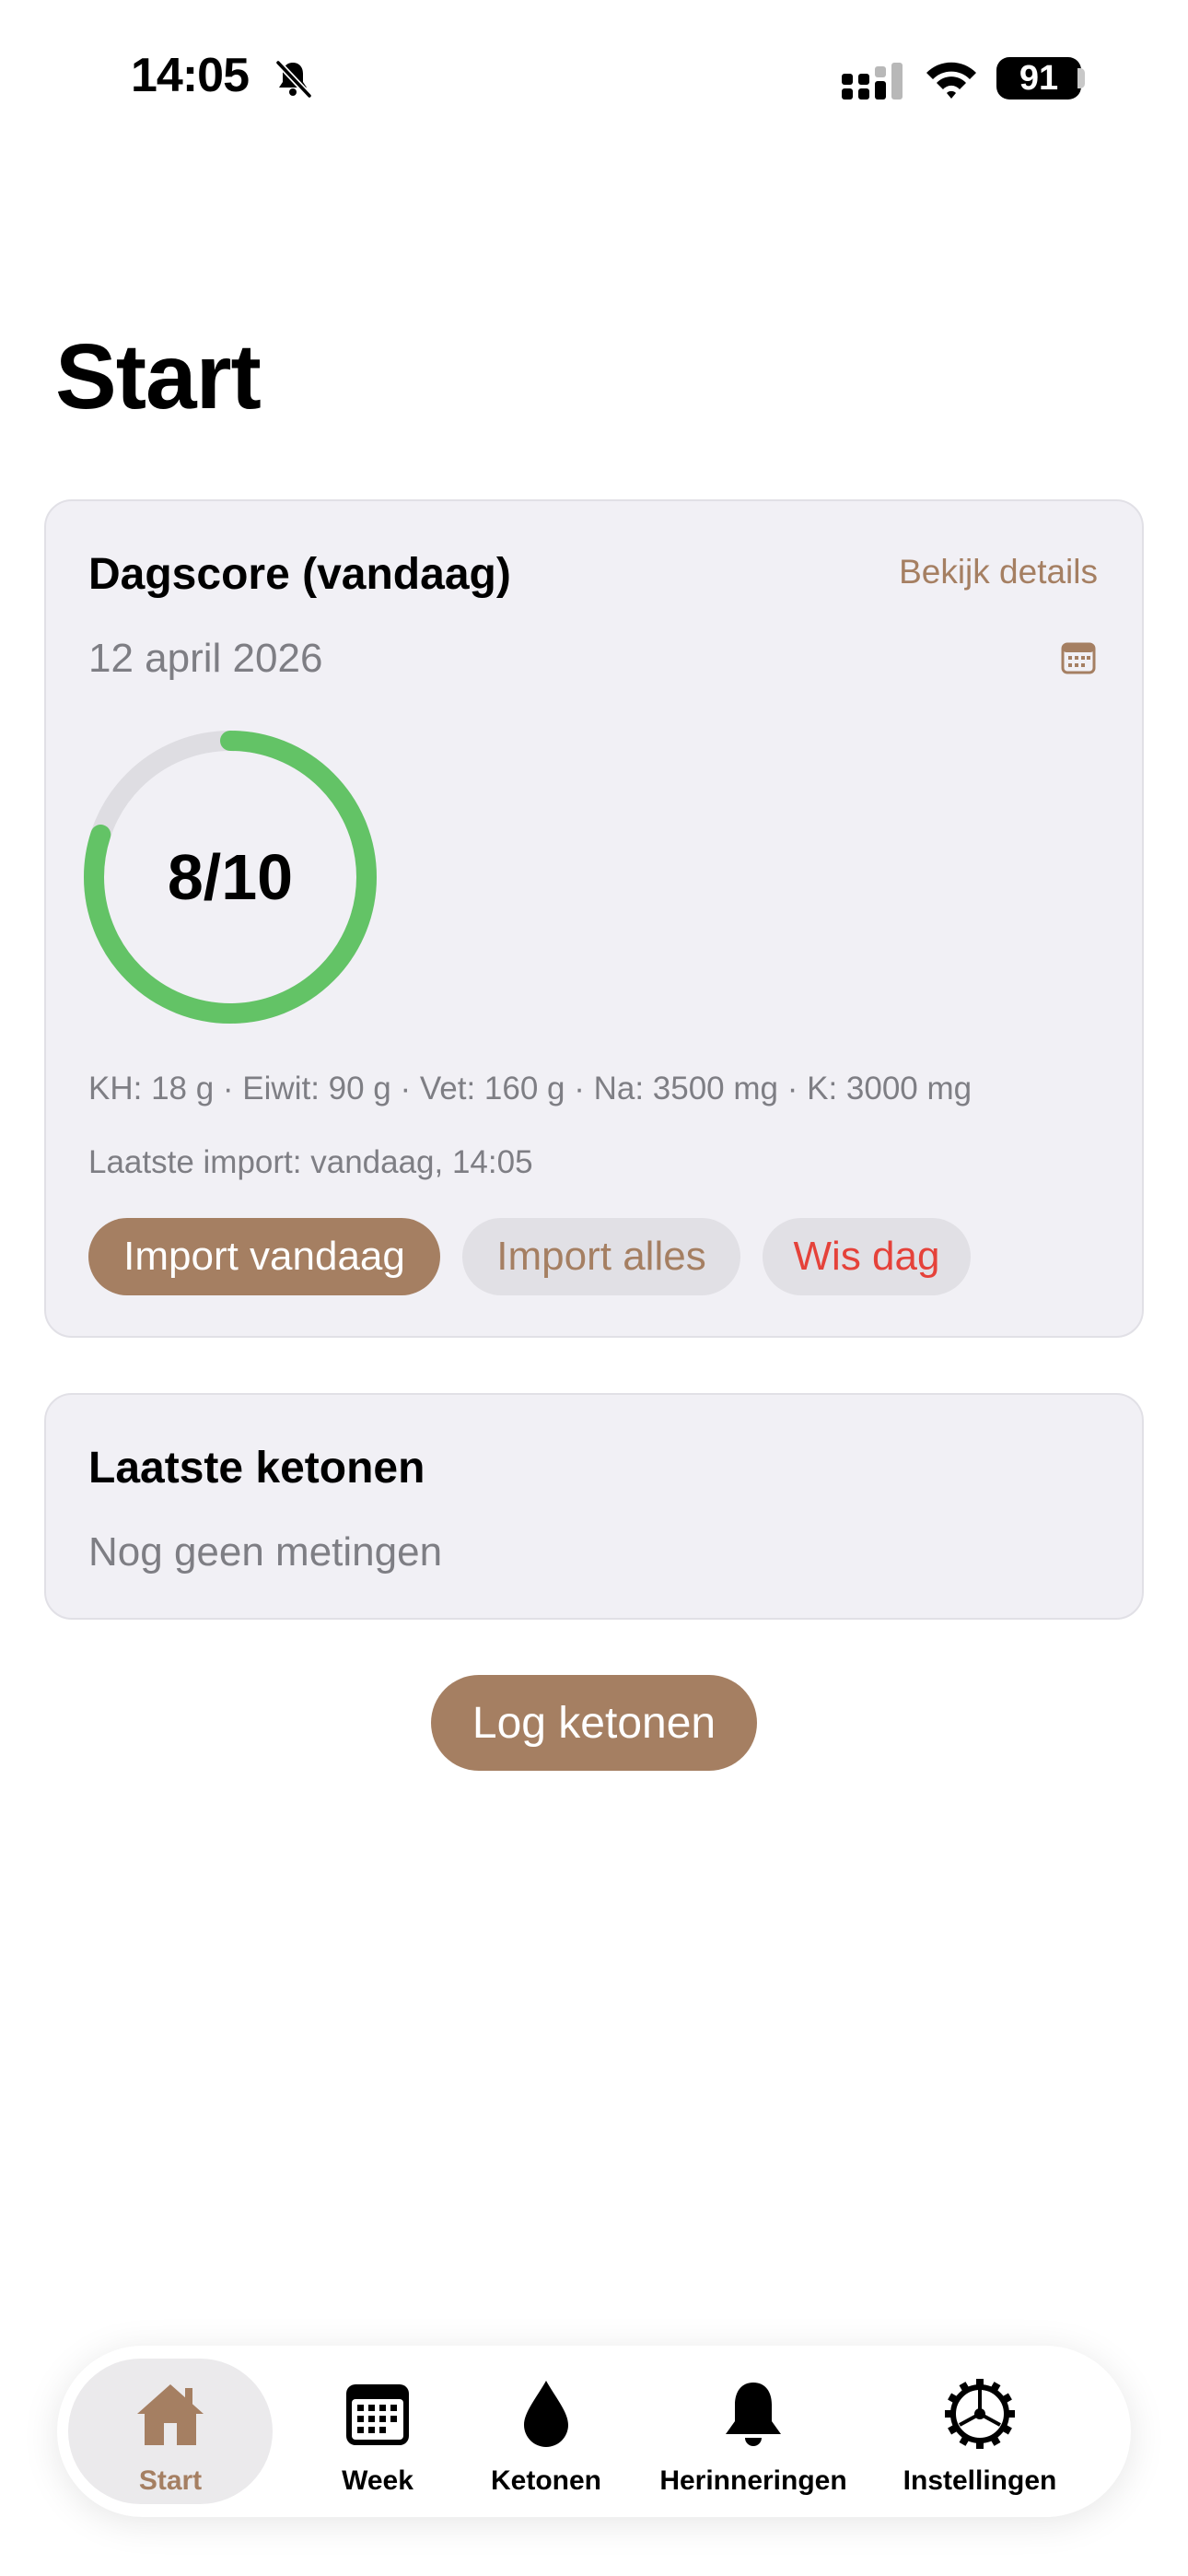 Image resolution: width=1188 pixels, height=2576 pixels. What do you see at coordinates (546, 2480) in the screenshot?
I see `tab-label: Ketonen` at bounding box center [546, 2480].